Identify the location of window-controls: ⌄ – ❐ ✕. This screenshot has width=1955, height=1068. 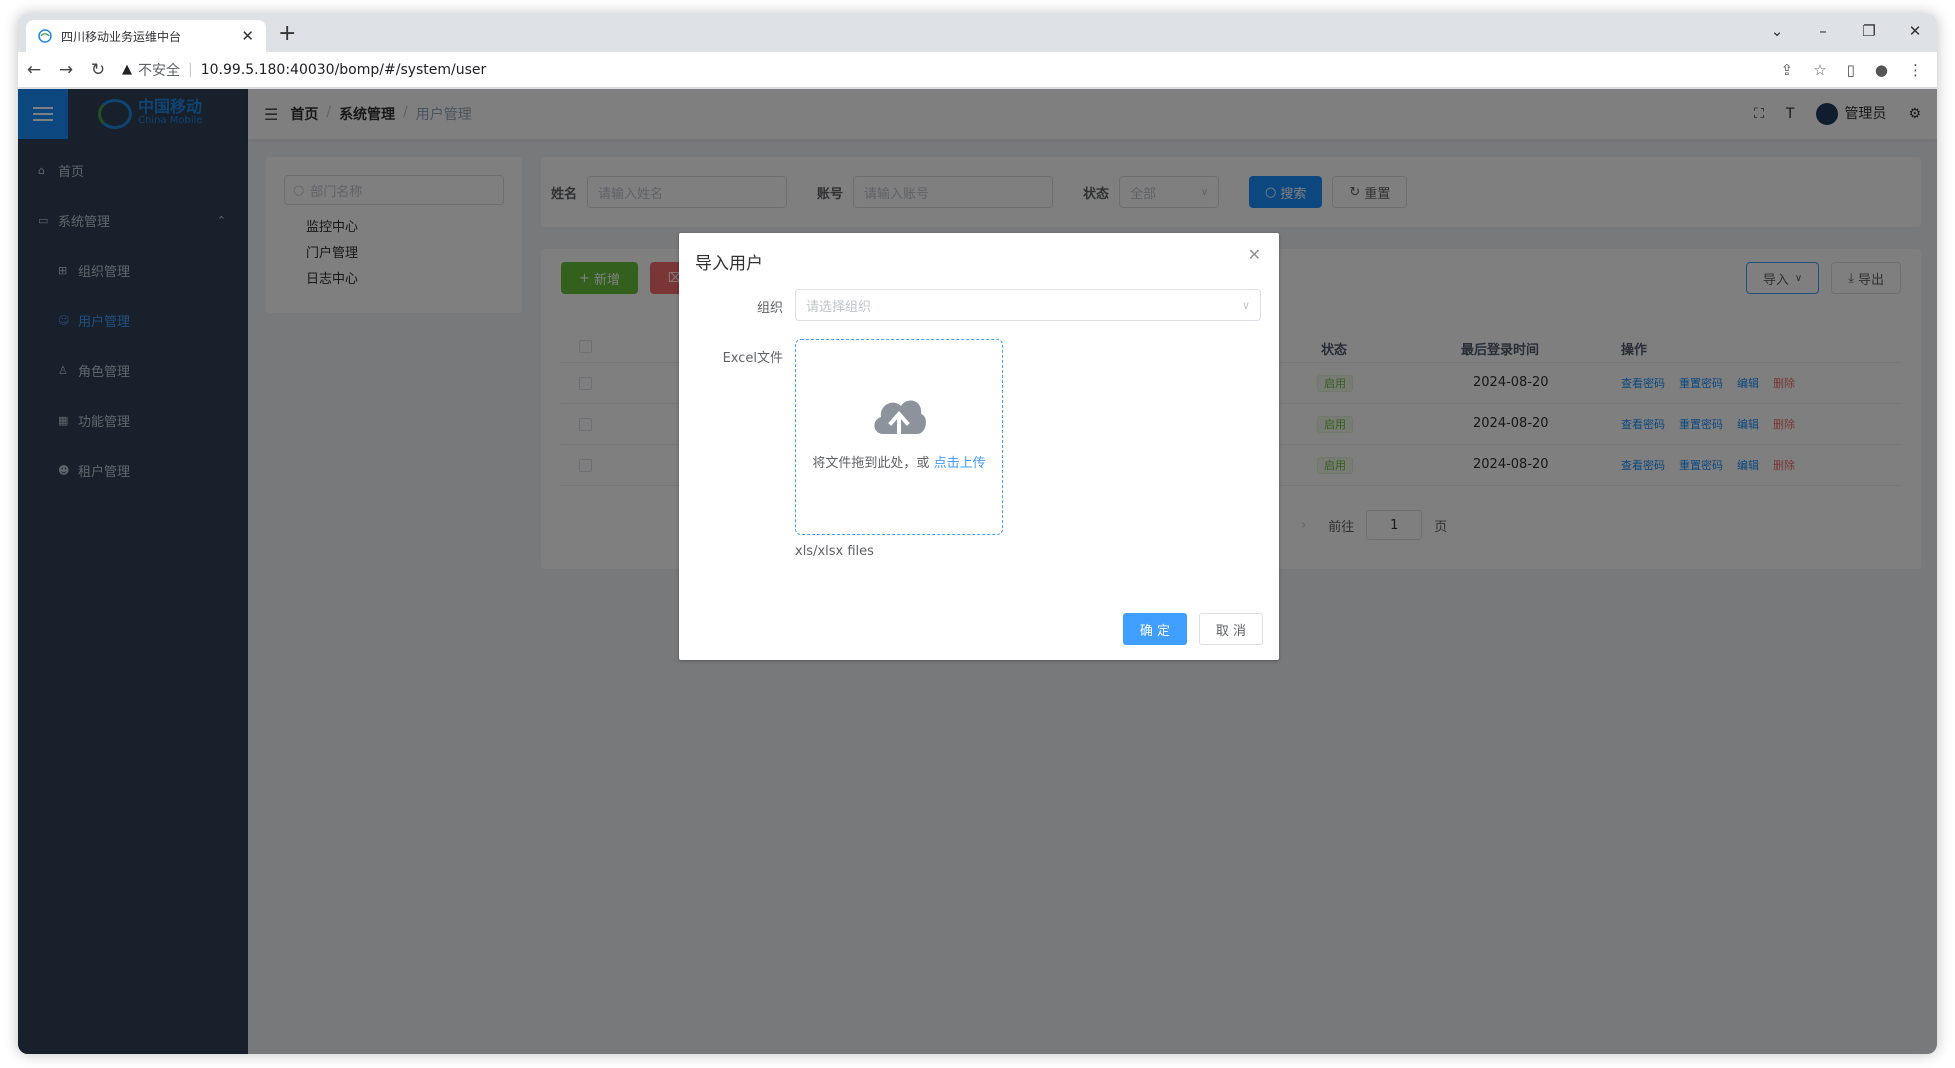
(1846, 31).